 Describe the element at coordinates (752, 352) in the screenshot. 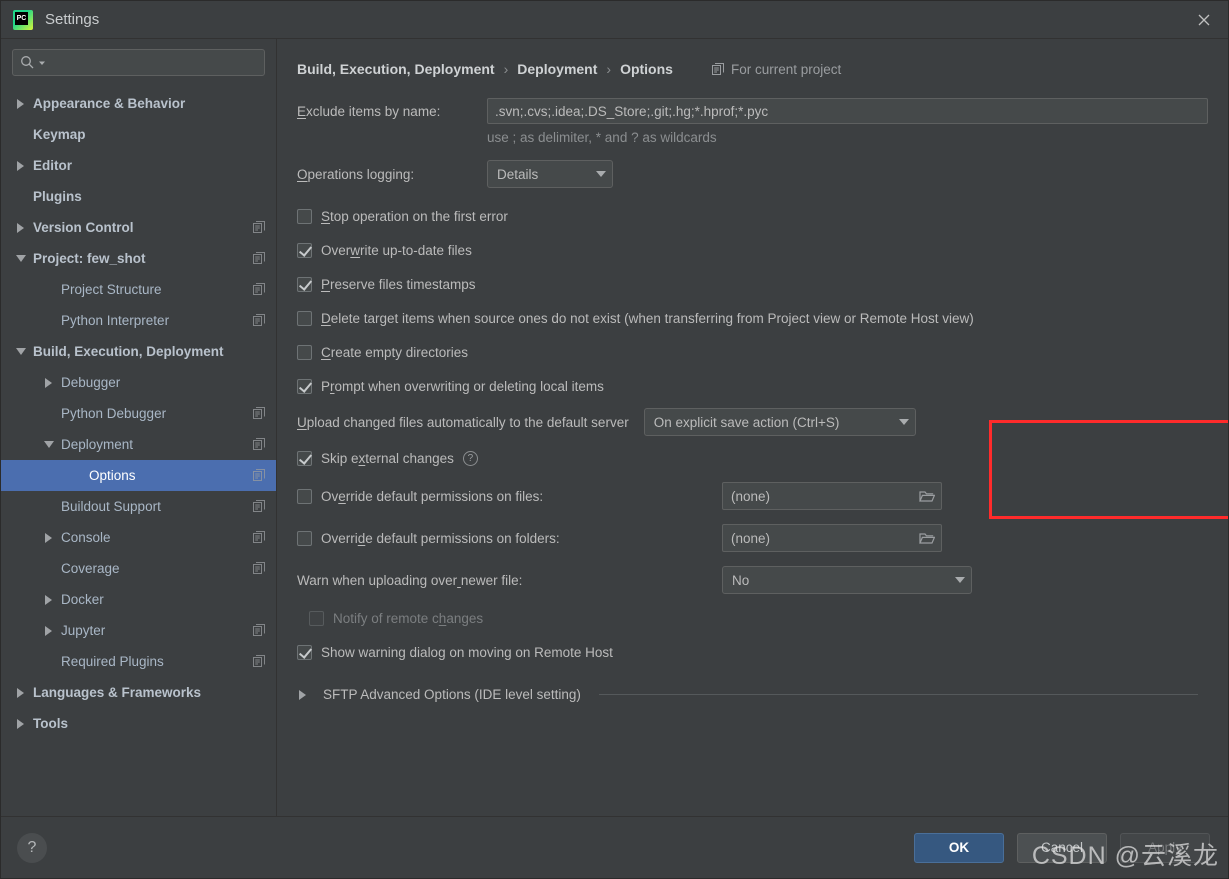

I see `checkbox-row: Create empty directories` at that location.